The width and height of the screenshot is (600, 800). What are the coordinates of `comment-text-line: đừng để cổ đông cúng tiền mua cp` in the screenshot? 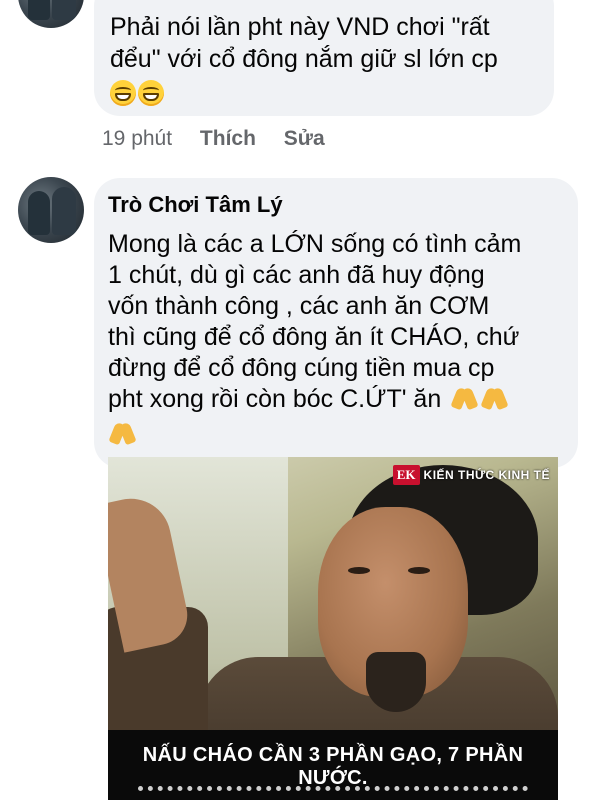 It's located at (301, 368).